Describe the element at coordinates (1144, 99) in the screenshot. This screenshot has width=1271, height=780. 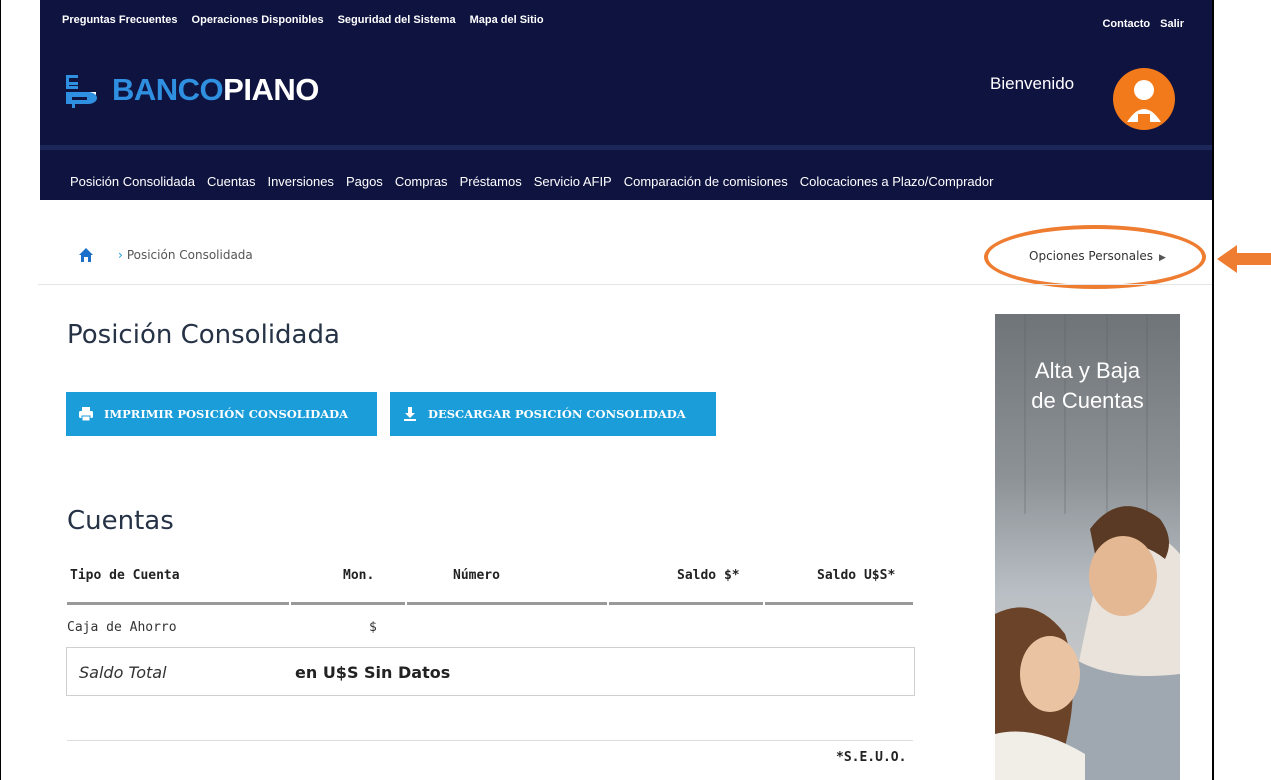
I see `user-avatar-icon` at that location.